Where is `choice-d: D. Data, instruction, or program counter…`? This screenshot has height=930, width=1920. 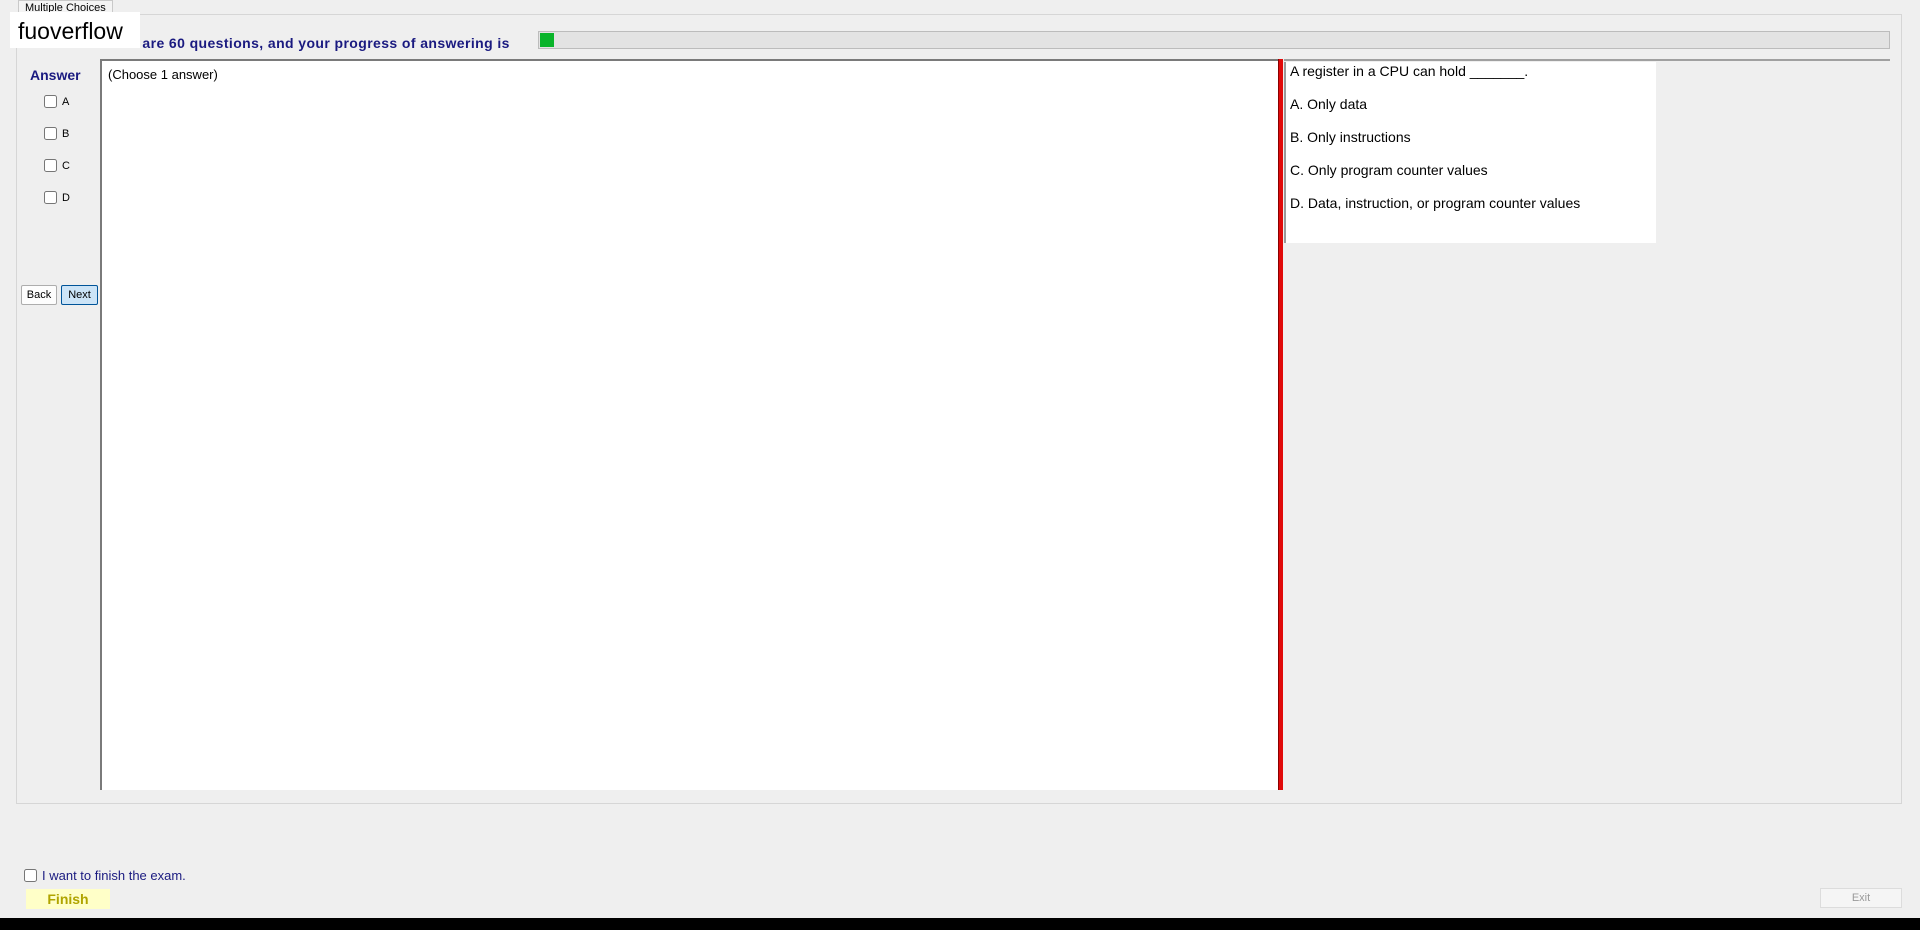
choice-d: D. Data, instruction, or program counter… is located at coordinates (1435, 203).